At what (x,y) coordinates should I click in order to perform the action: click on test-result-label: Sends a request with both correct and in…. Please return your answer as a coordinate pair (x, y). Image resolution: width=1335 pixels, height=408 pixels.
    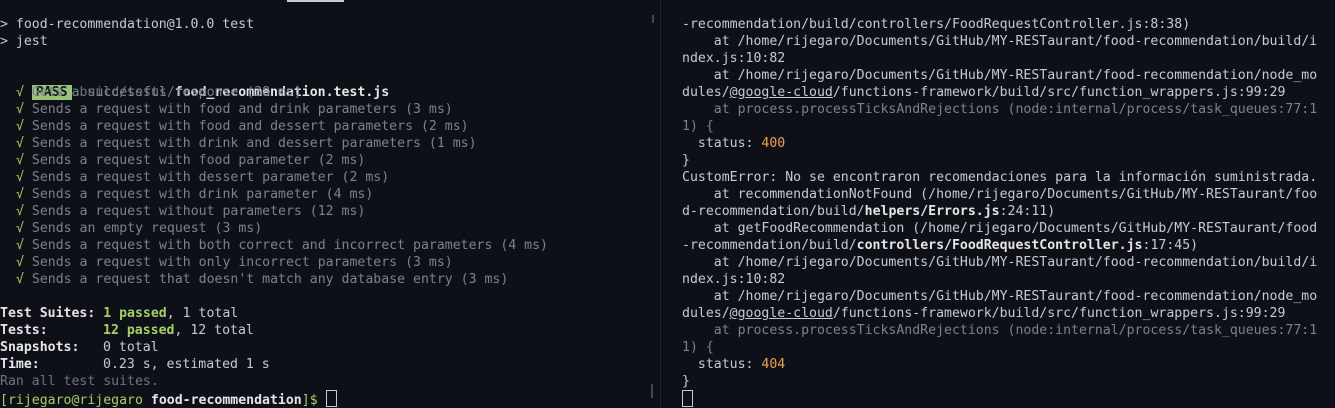
    Looking at the image, I should click on (289, 245).